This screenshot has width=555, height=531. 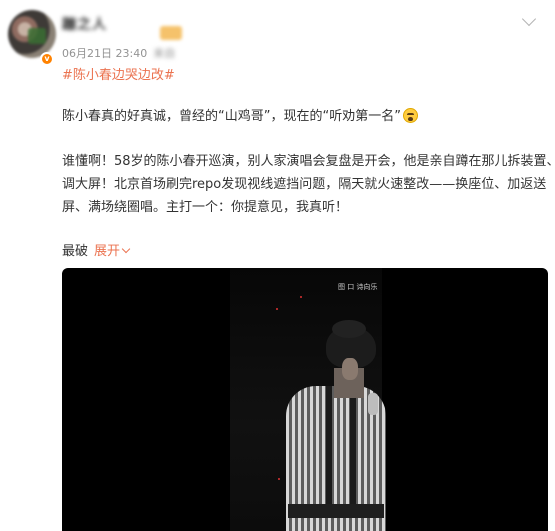 What do you see at coordinates (84, 24) in the screenshot?
I see `author-name: 蹦之人` at bounding box center [84, 24].